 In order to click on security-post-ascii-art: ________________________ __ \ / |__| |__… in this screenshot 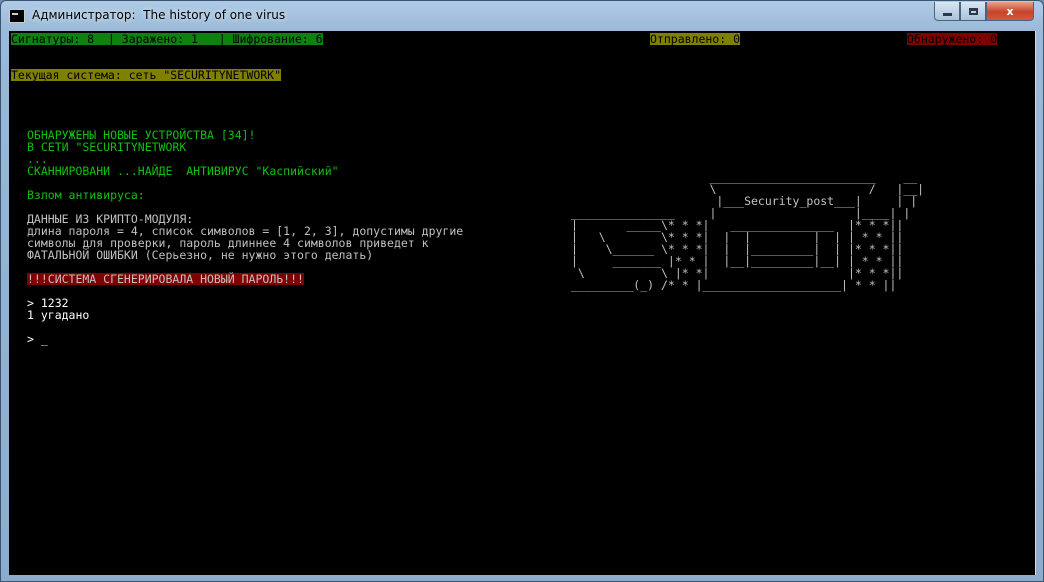, I will do `click(747, 231)`.